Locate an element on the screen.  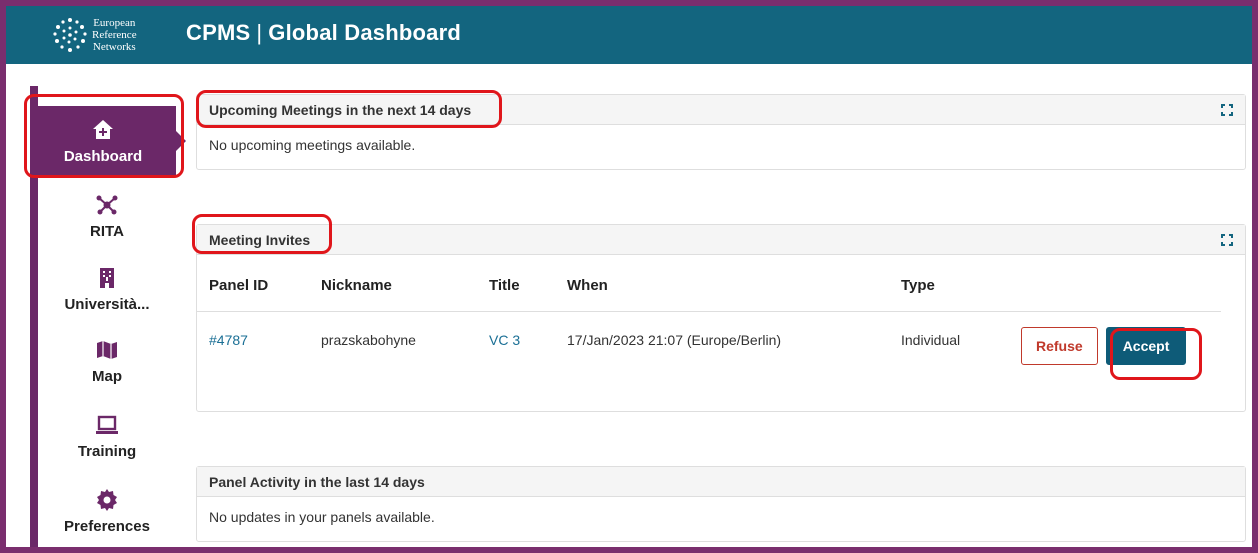
actions-cell: Refuse Accept is located at coordinates (1115, 340).